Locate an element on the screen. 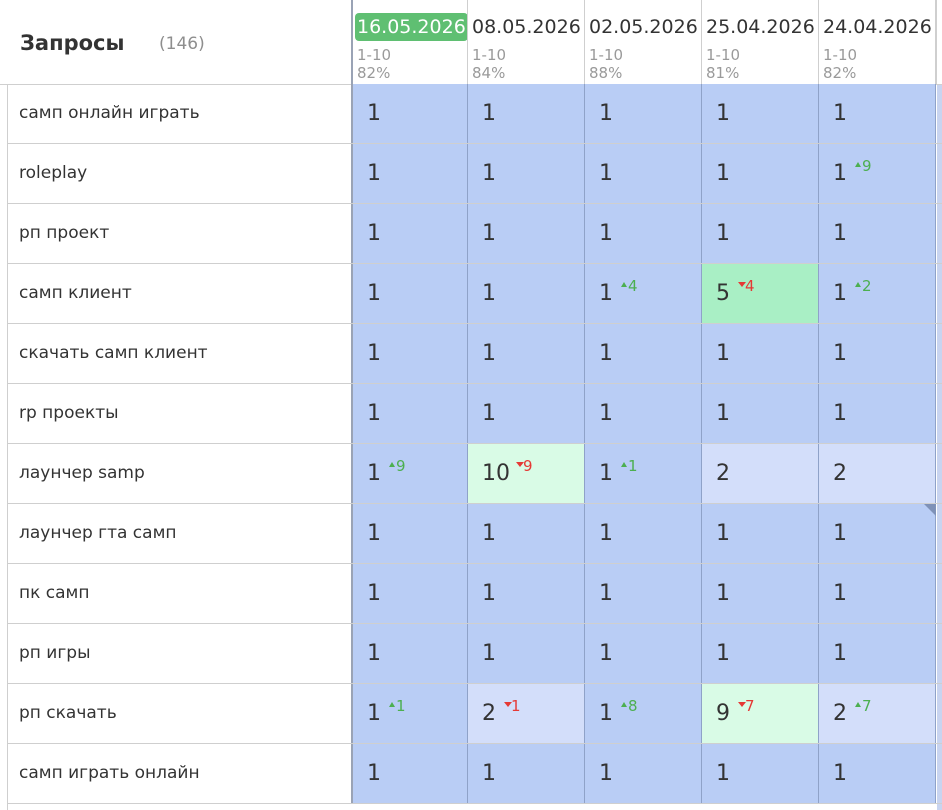  table-row: рп игры 1 1 1 1 1 is located at coordinates (475, 654).